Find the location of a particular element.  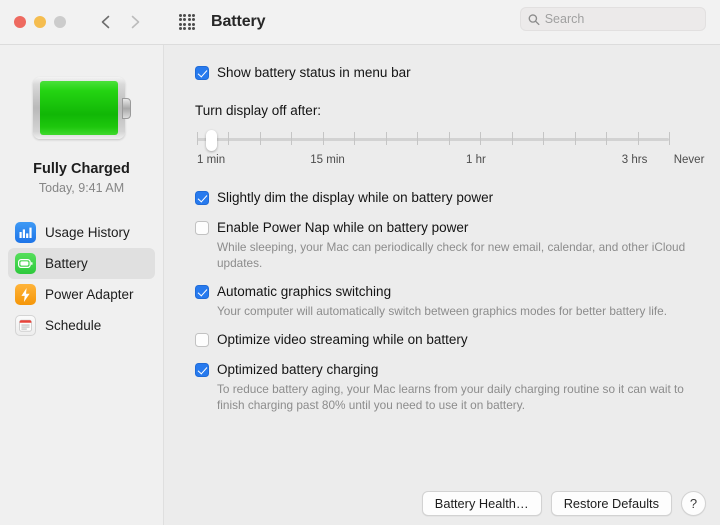

slider-tick-label: Never is located at coordinates (689, 160).